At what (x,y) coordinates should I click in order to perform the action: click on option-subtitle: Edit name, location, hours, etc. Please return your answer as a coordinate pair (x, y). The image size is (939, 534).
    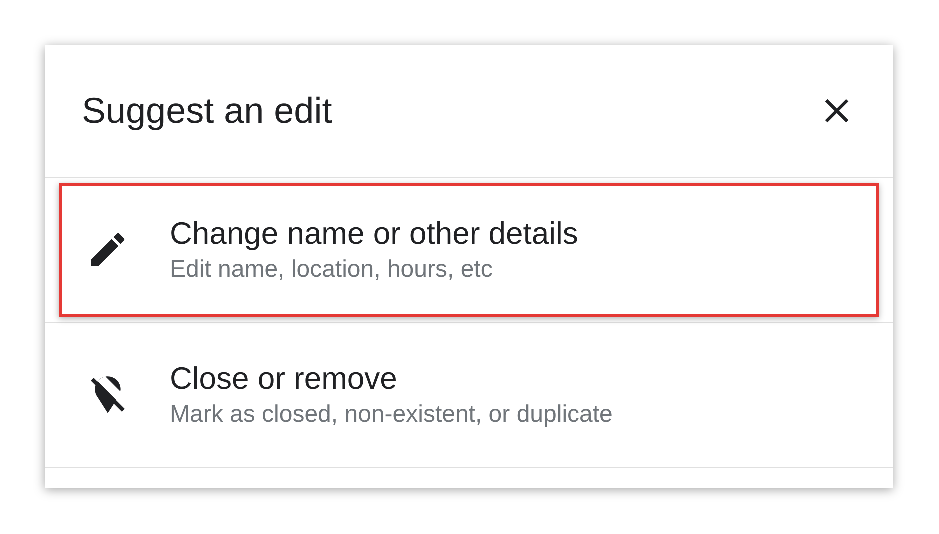
    Looking at the image, I should click on (332, 270).